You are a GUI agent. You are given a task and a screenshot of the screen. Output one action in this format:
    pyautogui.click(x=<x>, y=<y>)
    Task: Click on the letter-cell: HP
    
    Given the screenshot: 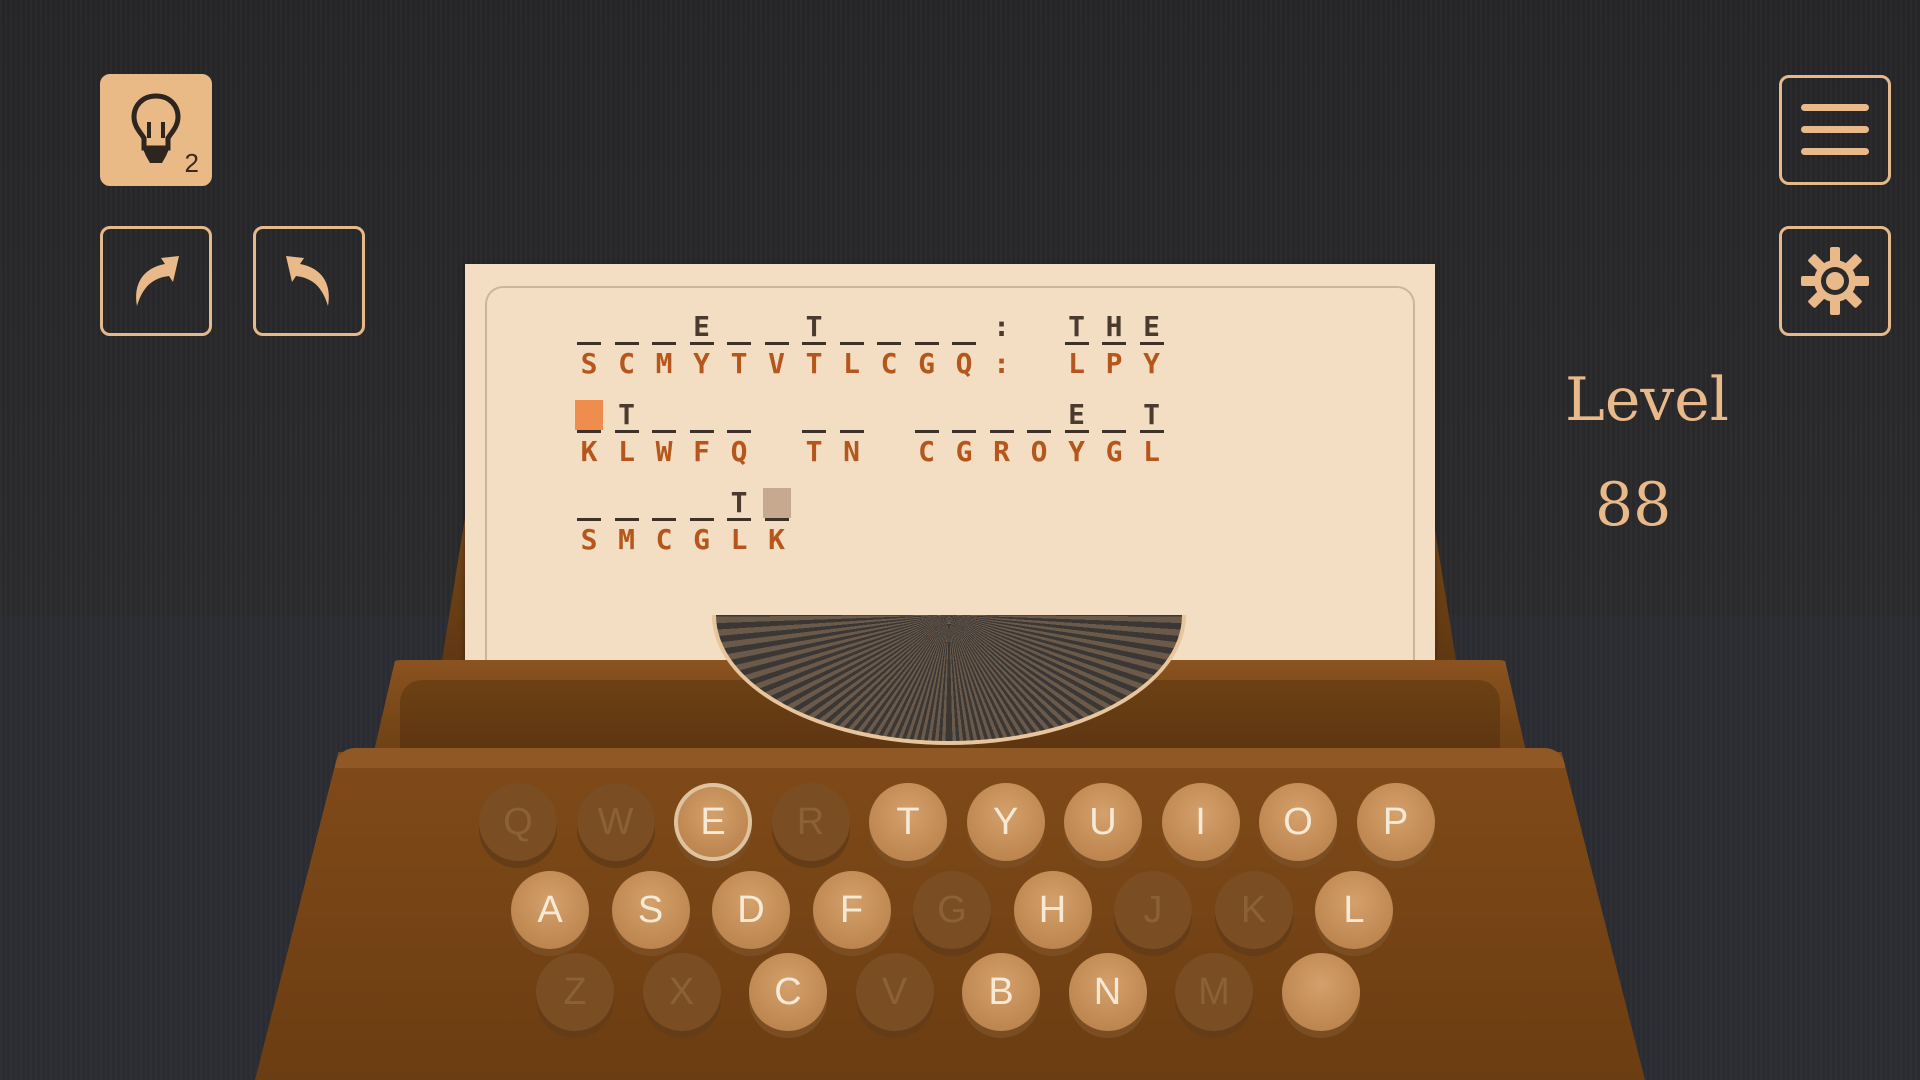 What is the action you would take?
    pyautogui.click(x=1114, y=345)
    